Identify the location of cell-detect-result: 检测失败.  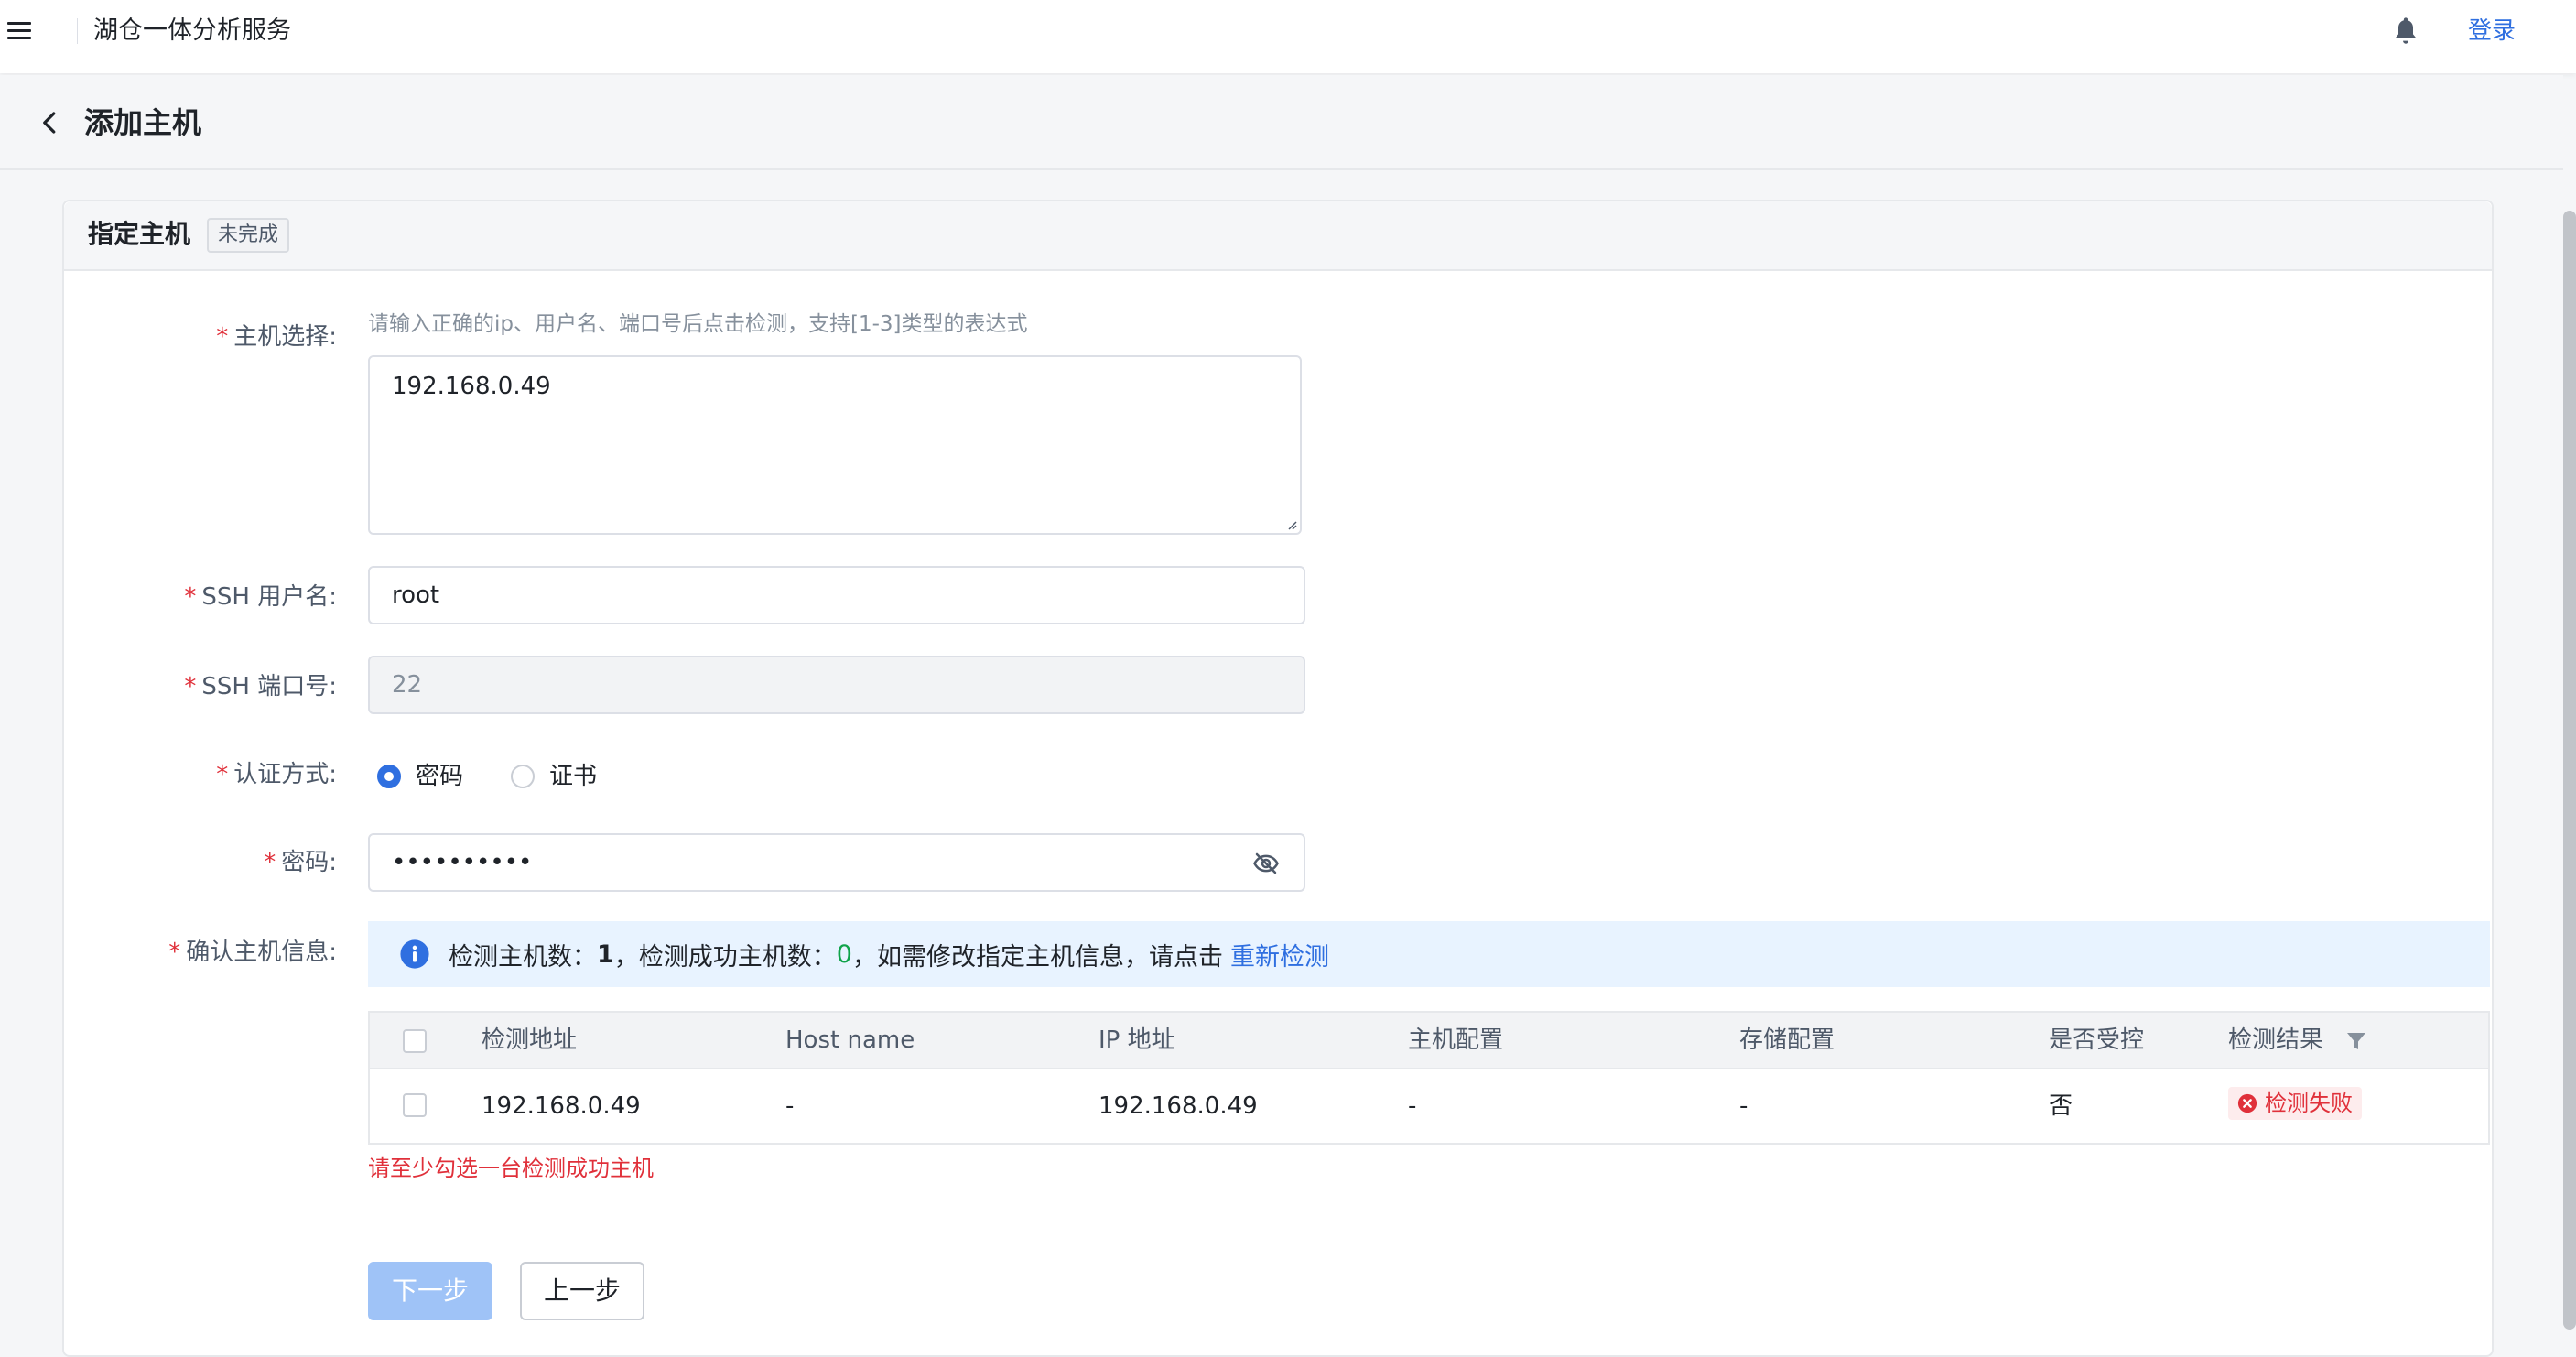
(2295, 1106).